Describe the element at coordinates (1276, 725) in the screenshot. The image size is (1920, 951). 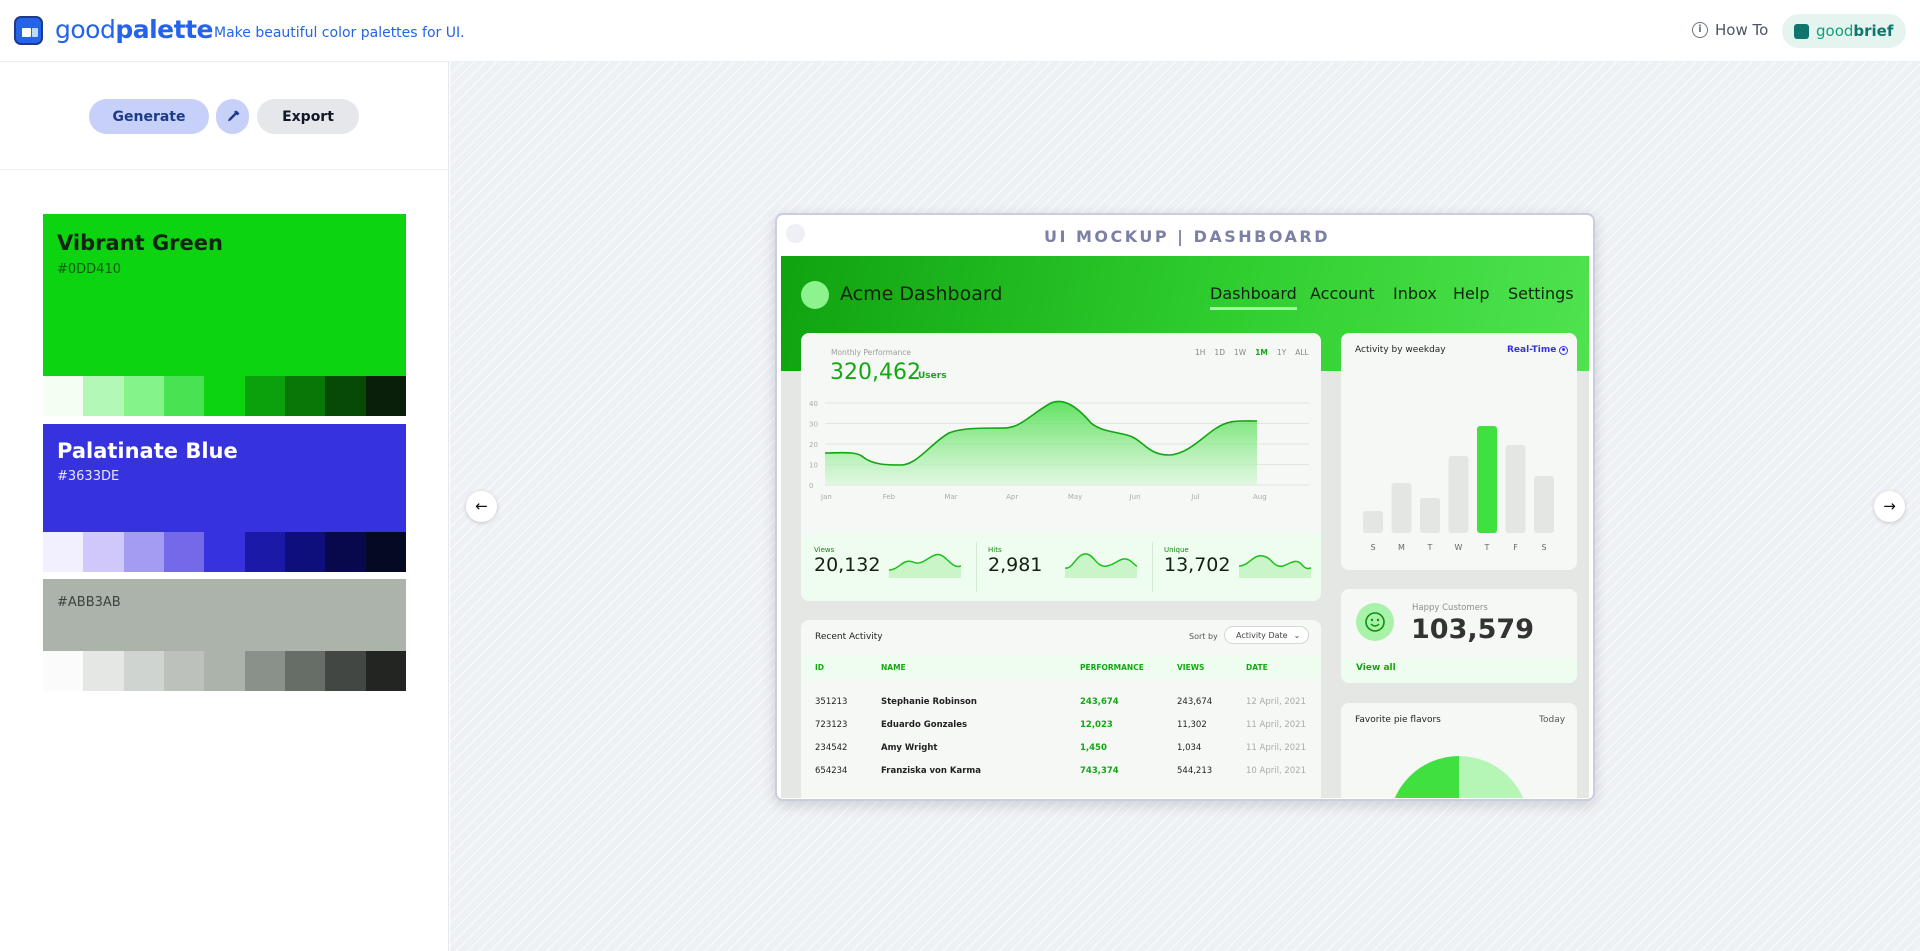
I see `table-cell: 11 April, 2021` at that location.